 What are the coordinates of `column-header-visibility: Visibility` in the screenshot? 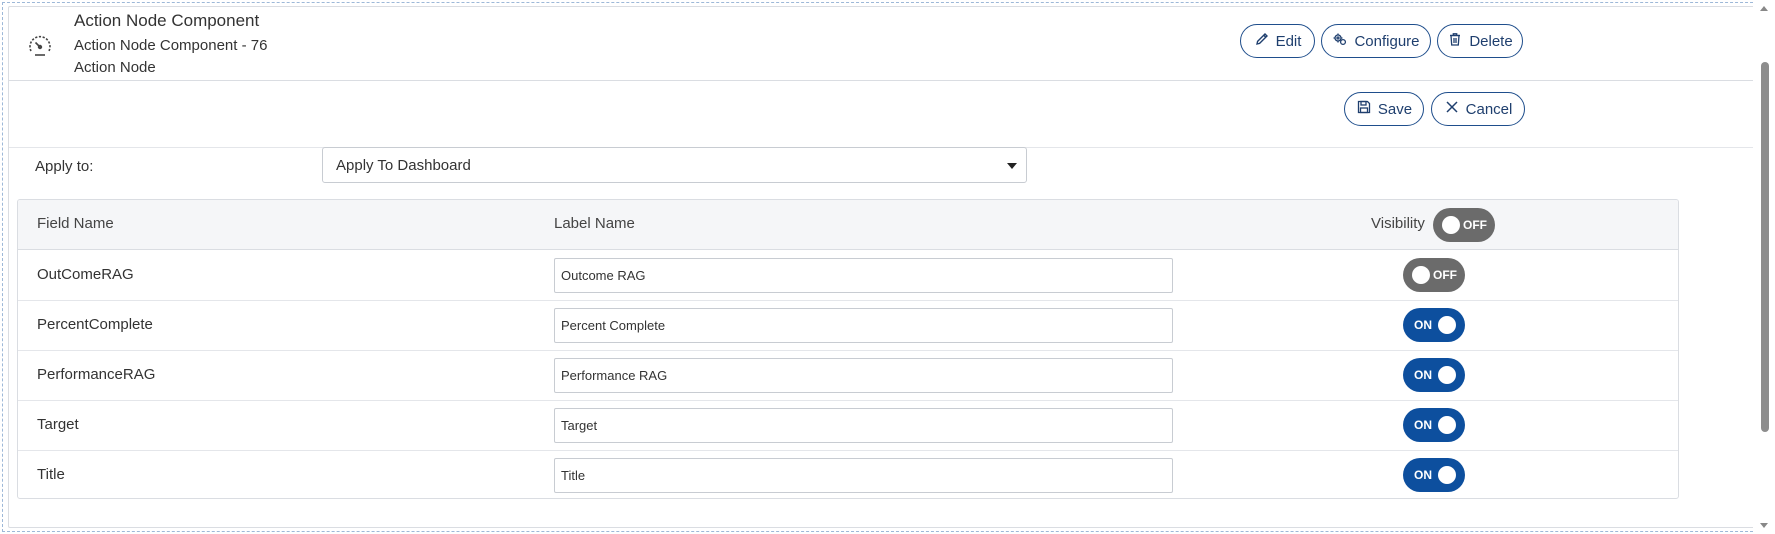 It's located at (1398, 223).